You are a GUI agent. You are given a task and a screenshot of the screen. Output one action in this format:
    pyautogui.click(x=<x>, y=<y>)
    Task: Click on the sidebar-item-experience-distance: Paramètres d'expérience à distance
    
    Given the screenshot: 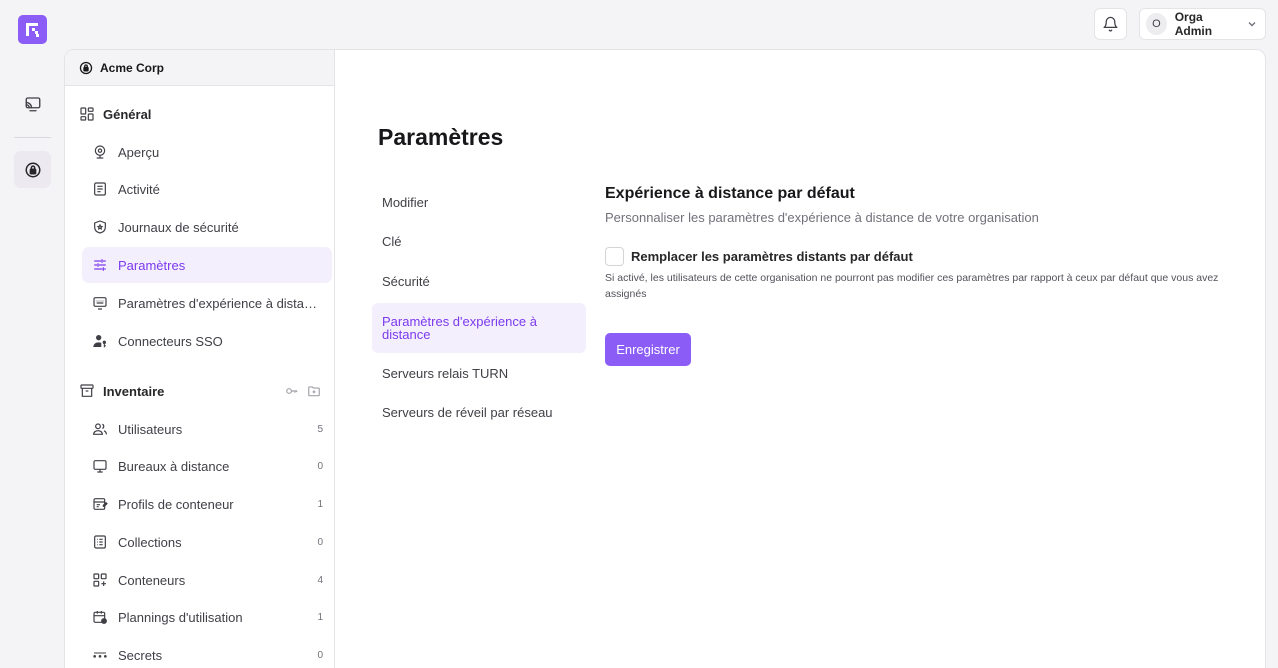 What is the action you would take?
    pyautogui.click(x=207, y=303)
    